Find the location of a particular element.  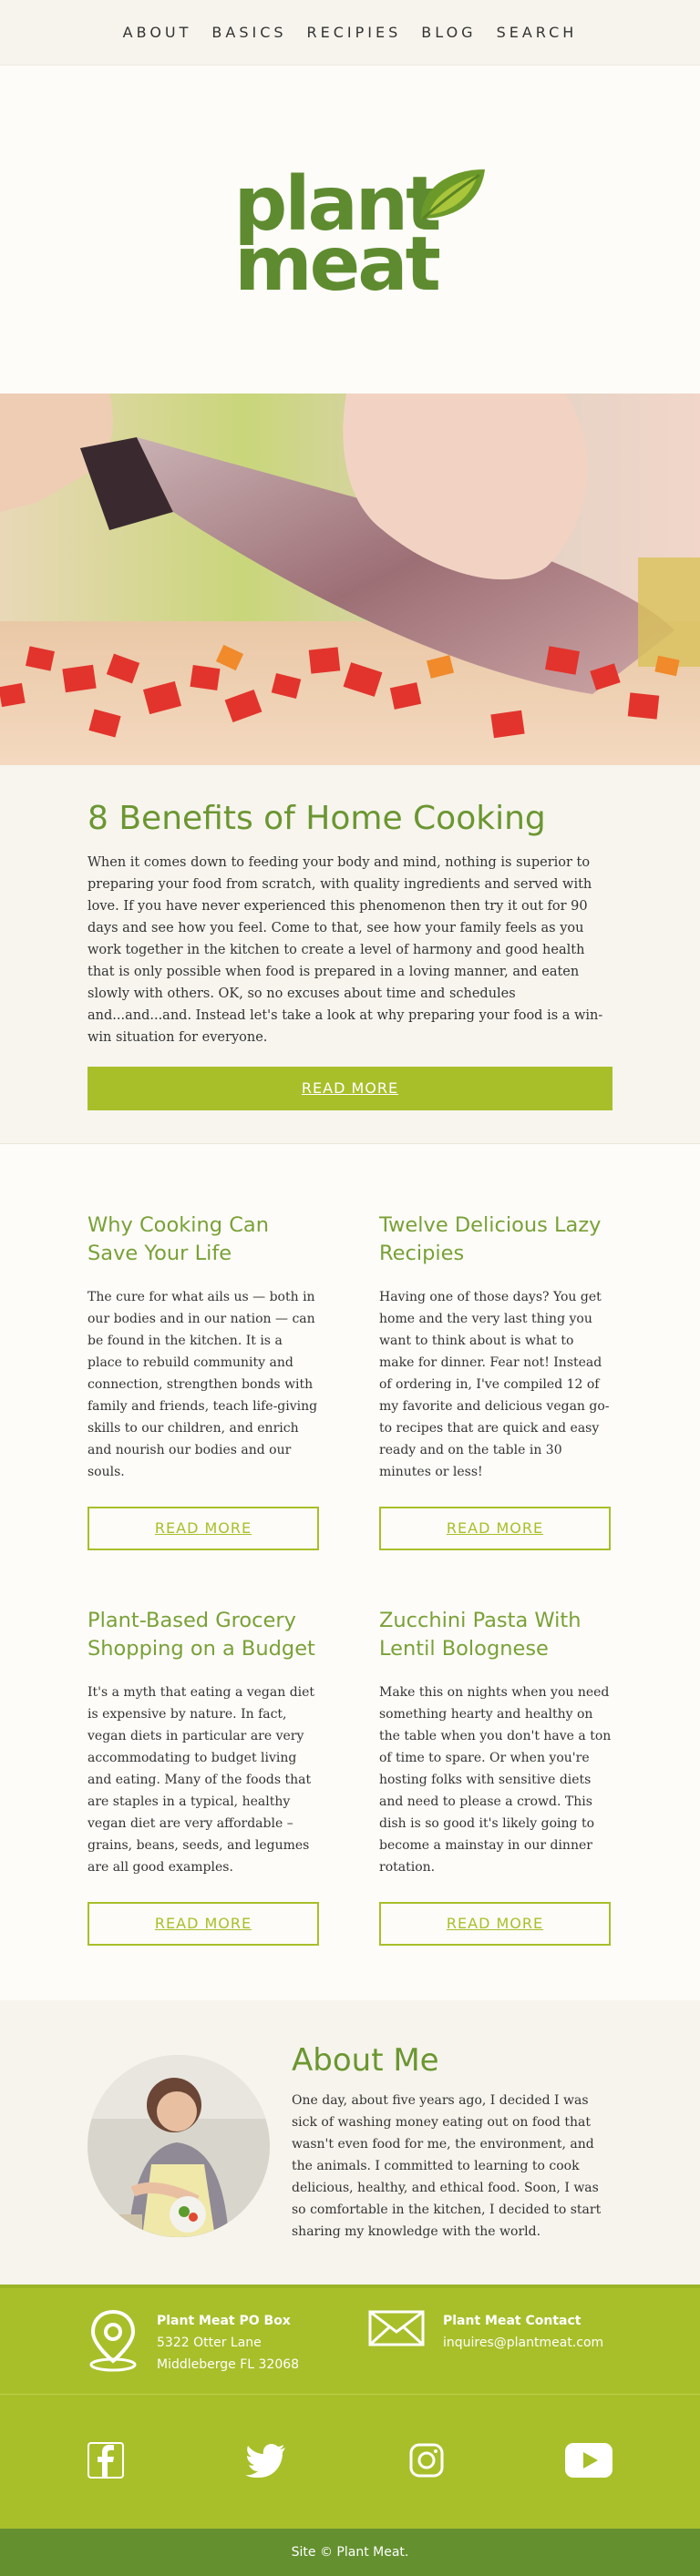

email-link: inquires@plantmeat.com is located at coordinates (523, 2343).